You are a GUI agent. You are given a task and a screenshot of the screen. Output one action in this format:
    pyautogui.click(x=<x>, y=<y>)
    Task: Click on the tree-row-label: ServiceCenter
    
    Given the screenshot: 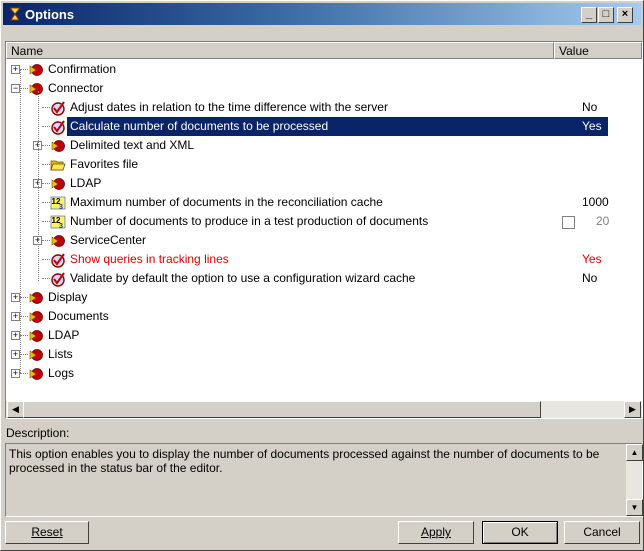 What is the action you would take?
    pyautogui.click(x=108, y=240)
    